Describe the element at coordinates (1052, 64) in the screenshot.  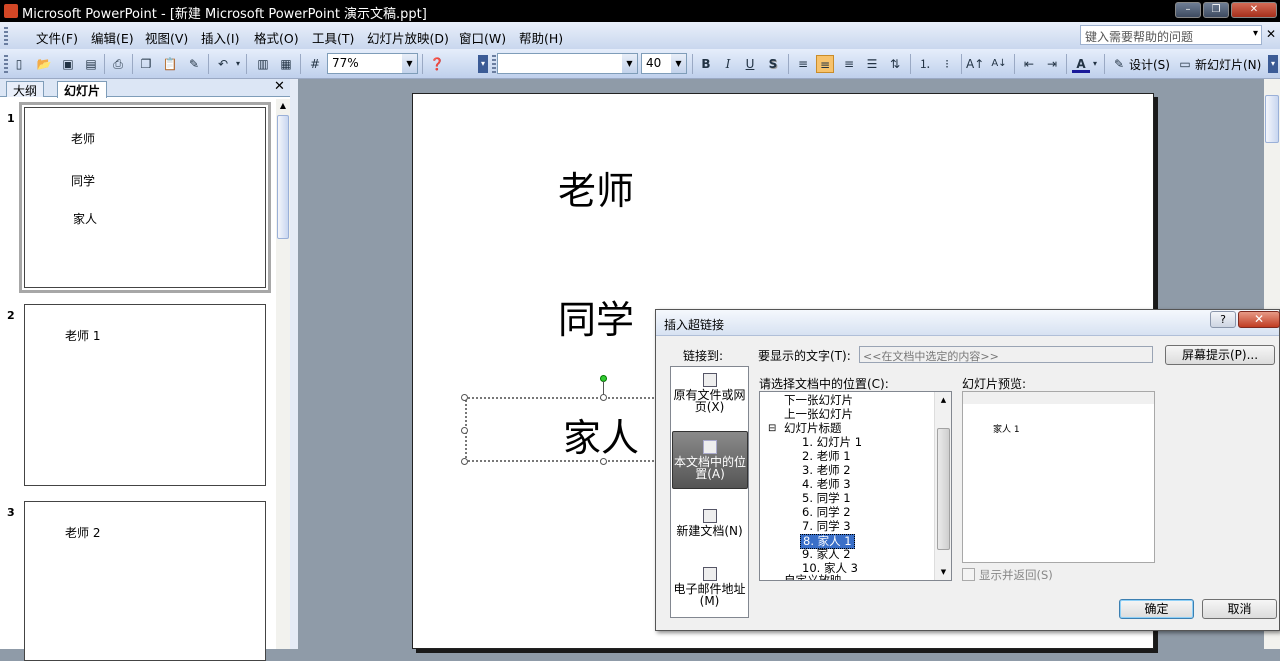
I see `increase-indent-icon: ⇥` at that location.